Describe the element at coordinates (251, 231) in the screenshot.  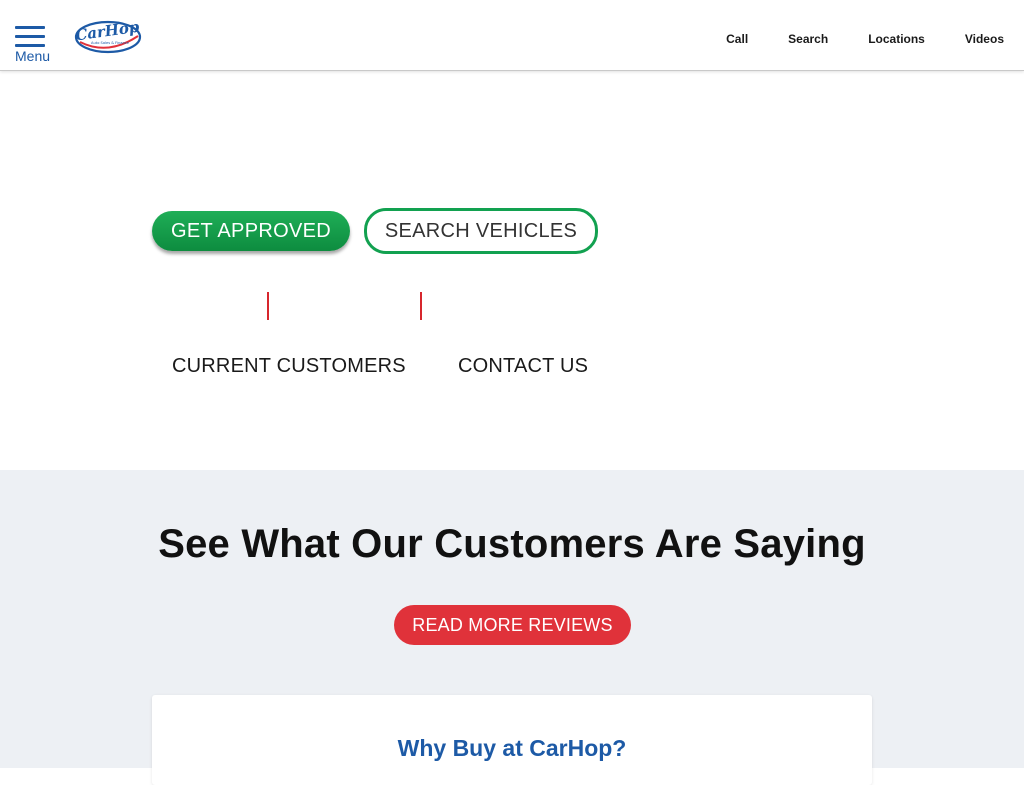
I see `get-approved-button: GET APPROVED` at that location.